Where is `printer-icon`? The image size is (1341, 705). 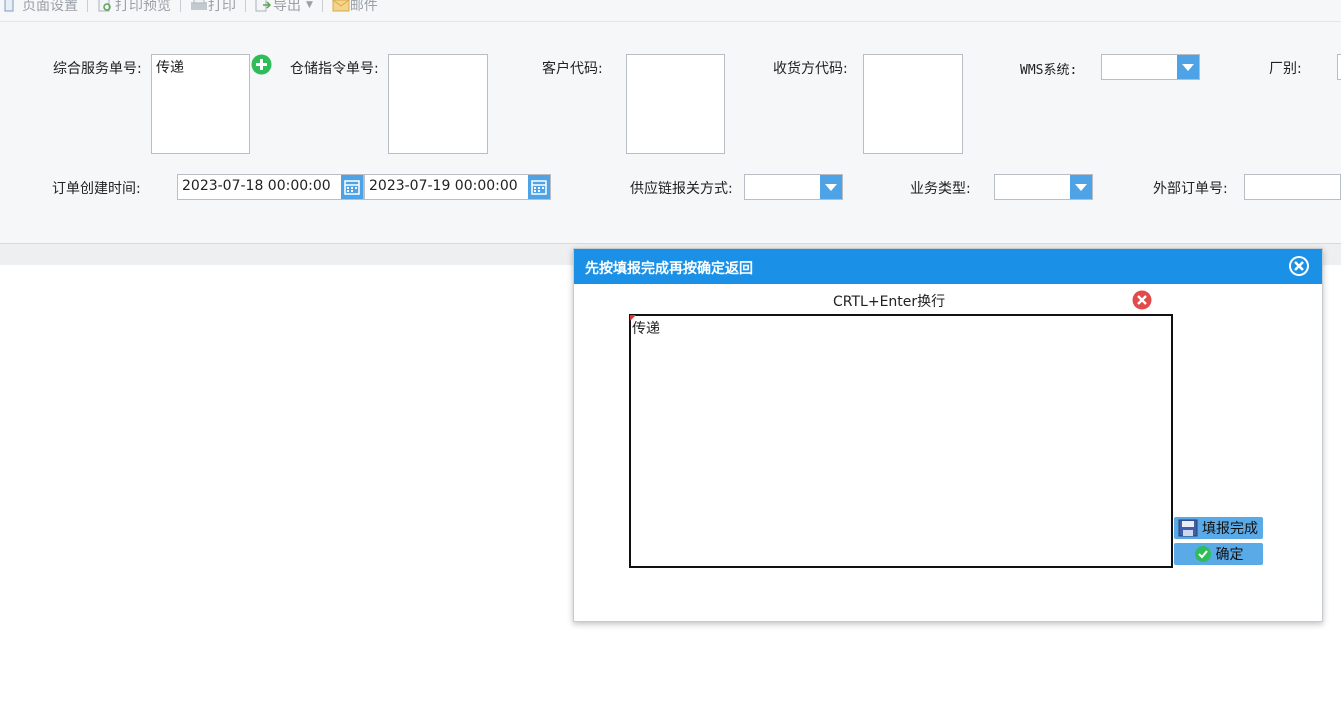
printer-icon is located at coordinates (198, 6).